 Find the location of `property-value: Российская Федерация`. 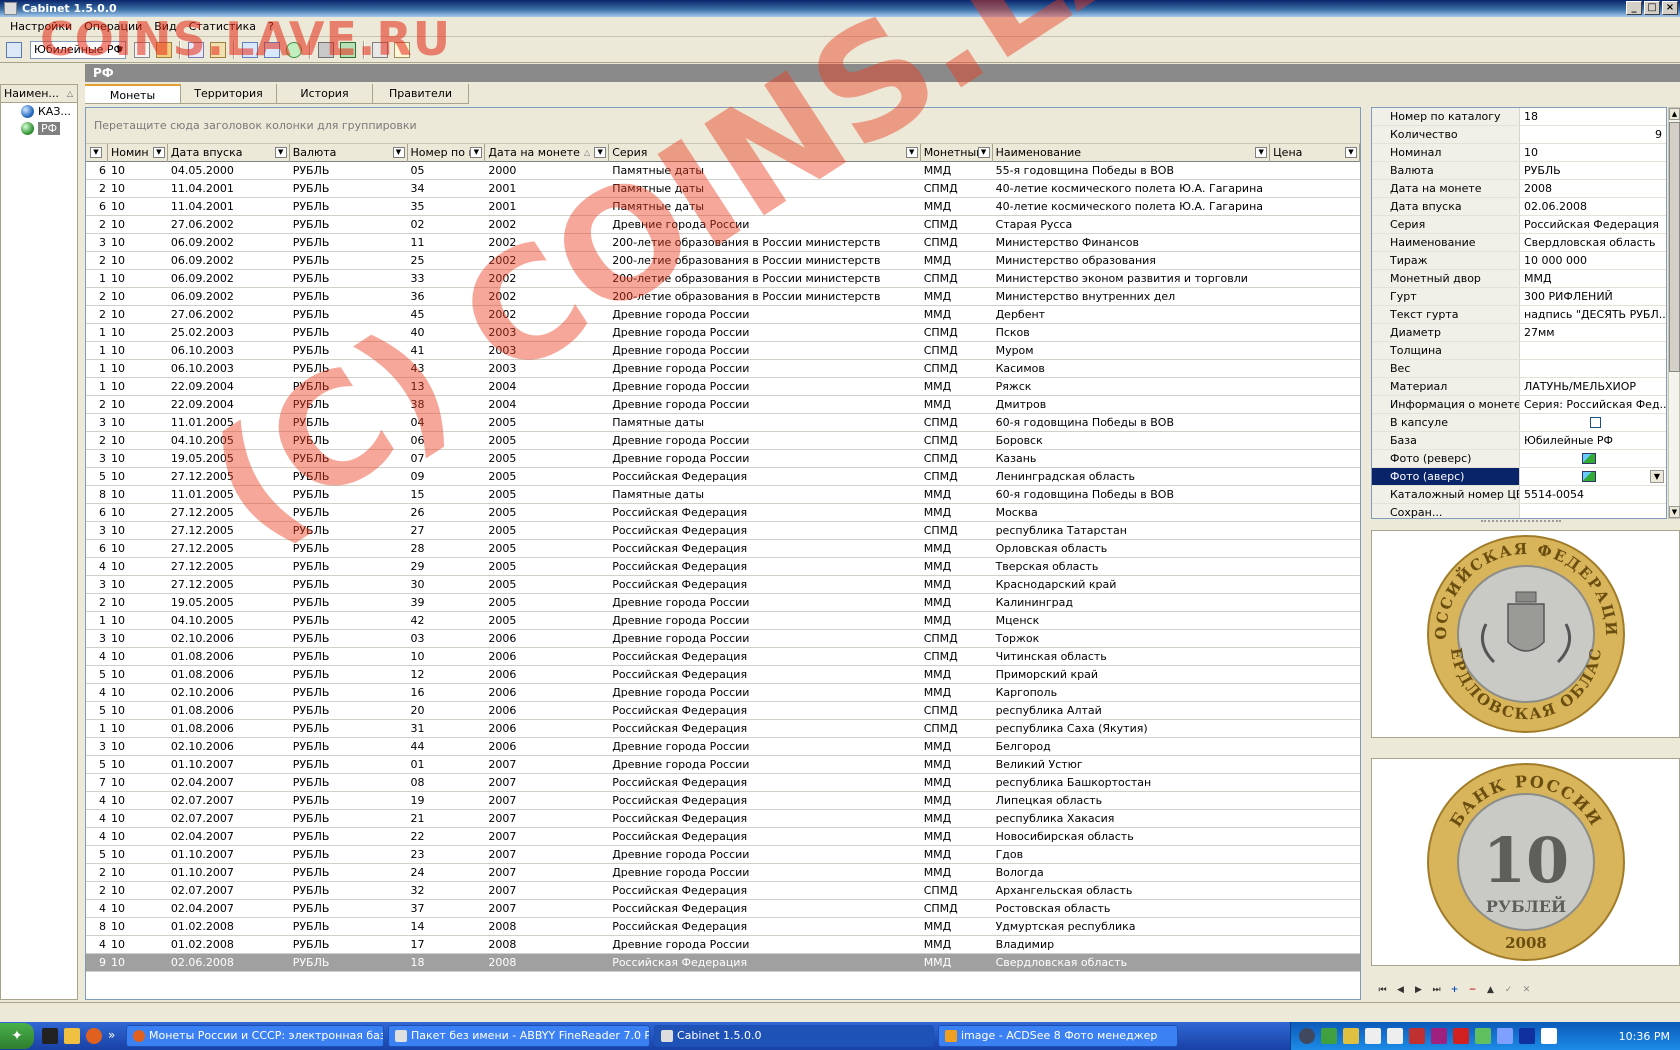

property-value: Российская Федерация is located at coordinates (1593, 224).